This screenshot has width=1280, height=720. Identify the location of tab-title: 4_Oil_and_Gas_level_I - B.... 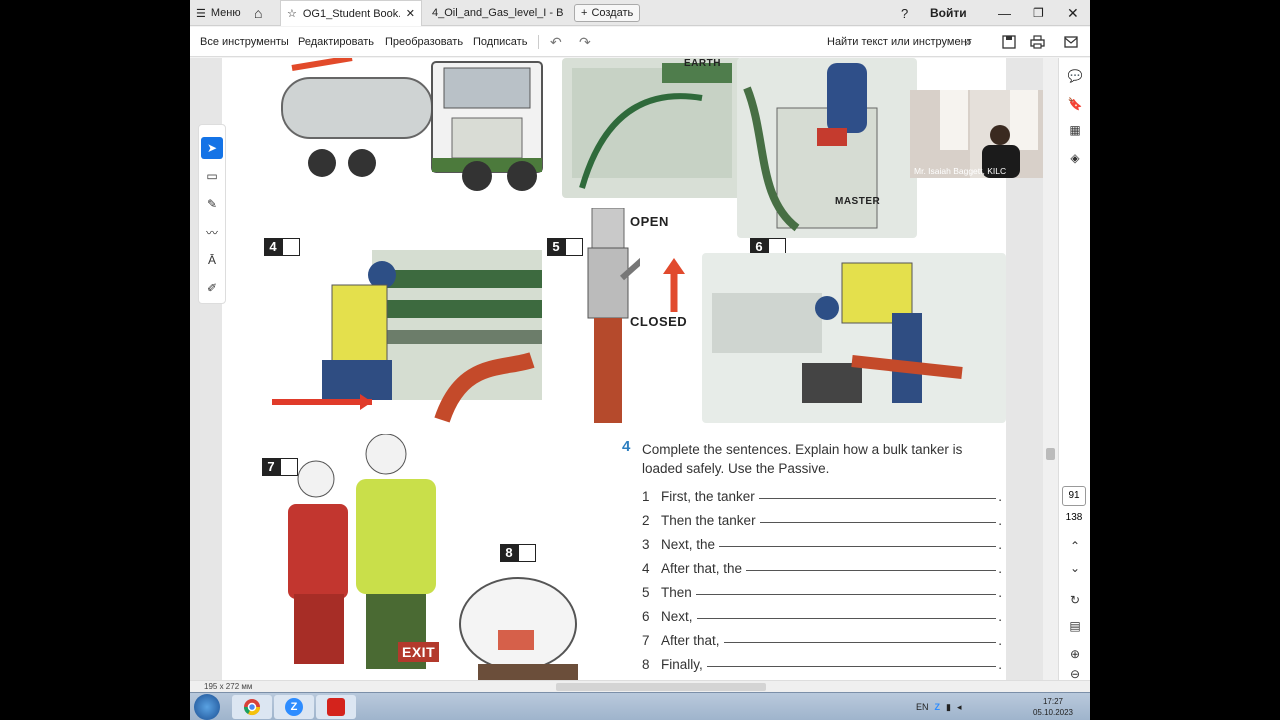
(498, 13).